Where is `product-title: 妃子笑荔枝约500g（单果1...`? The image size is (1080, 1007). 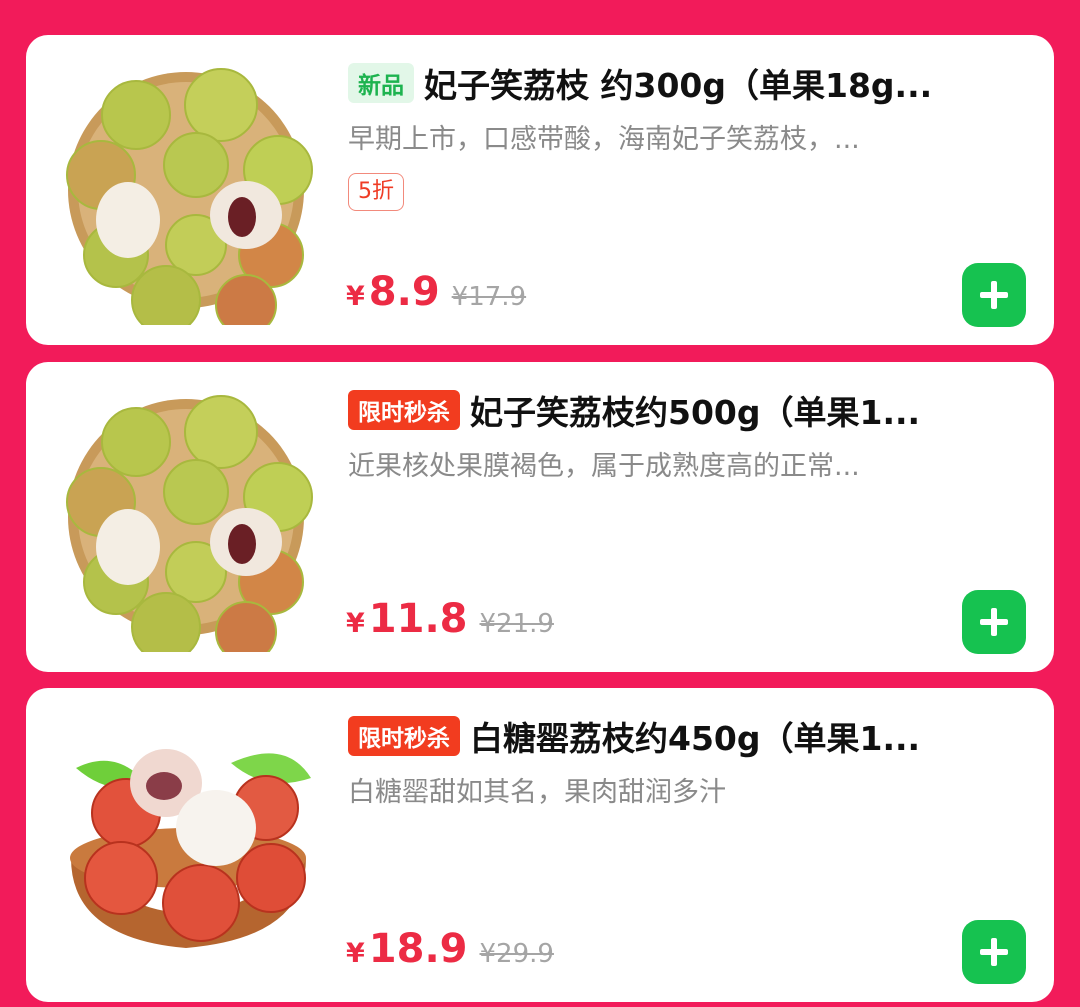 product-title: 妃子笑荔枝约500g（单果1... is located at coordinates (695, 410).